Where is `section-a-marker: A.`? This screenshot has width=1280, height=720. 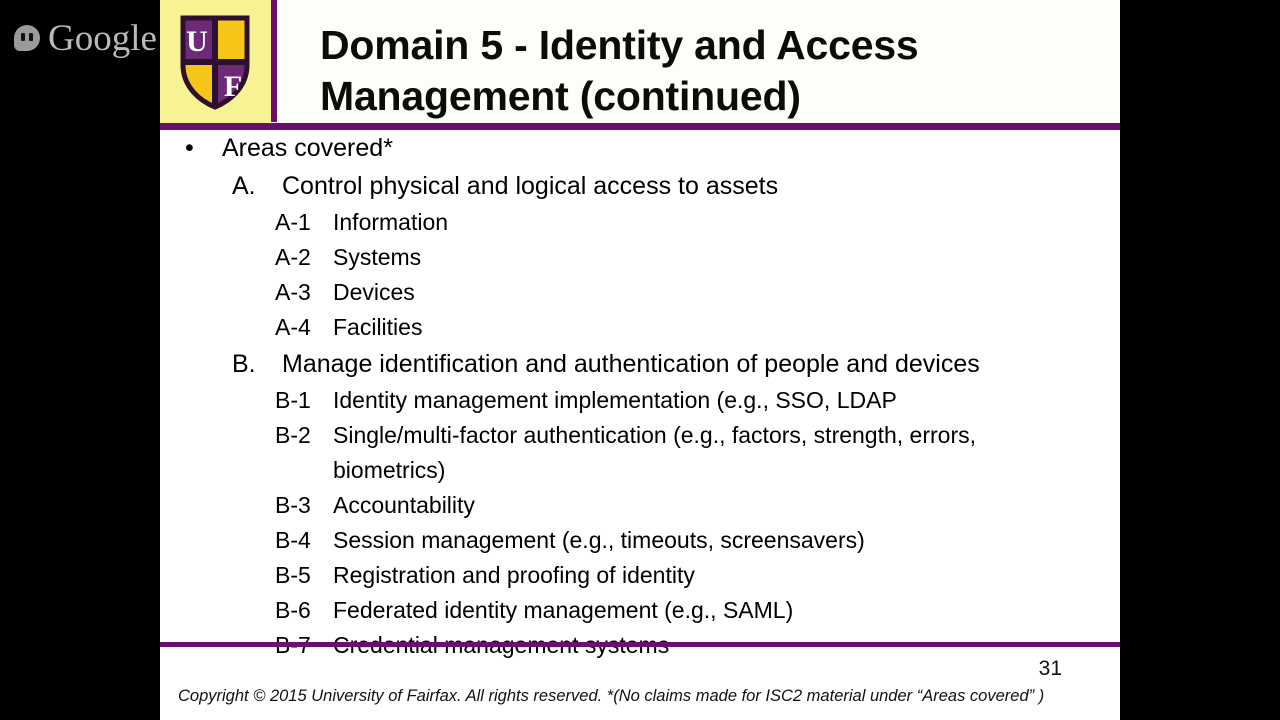
section-a-marker: A. is located at coordinates (244, 186).